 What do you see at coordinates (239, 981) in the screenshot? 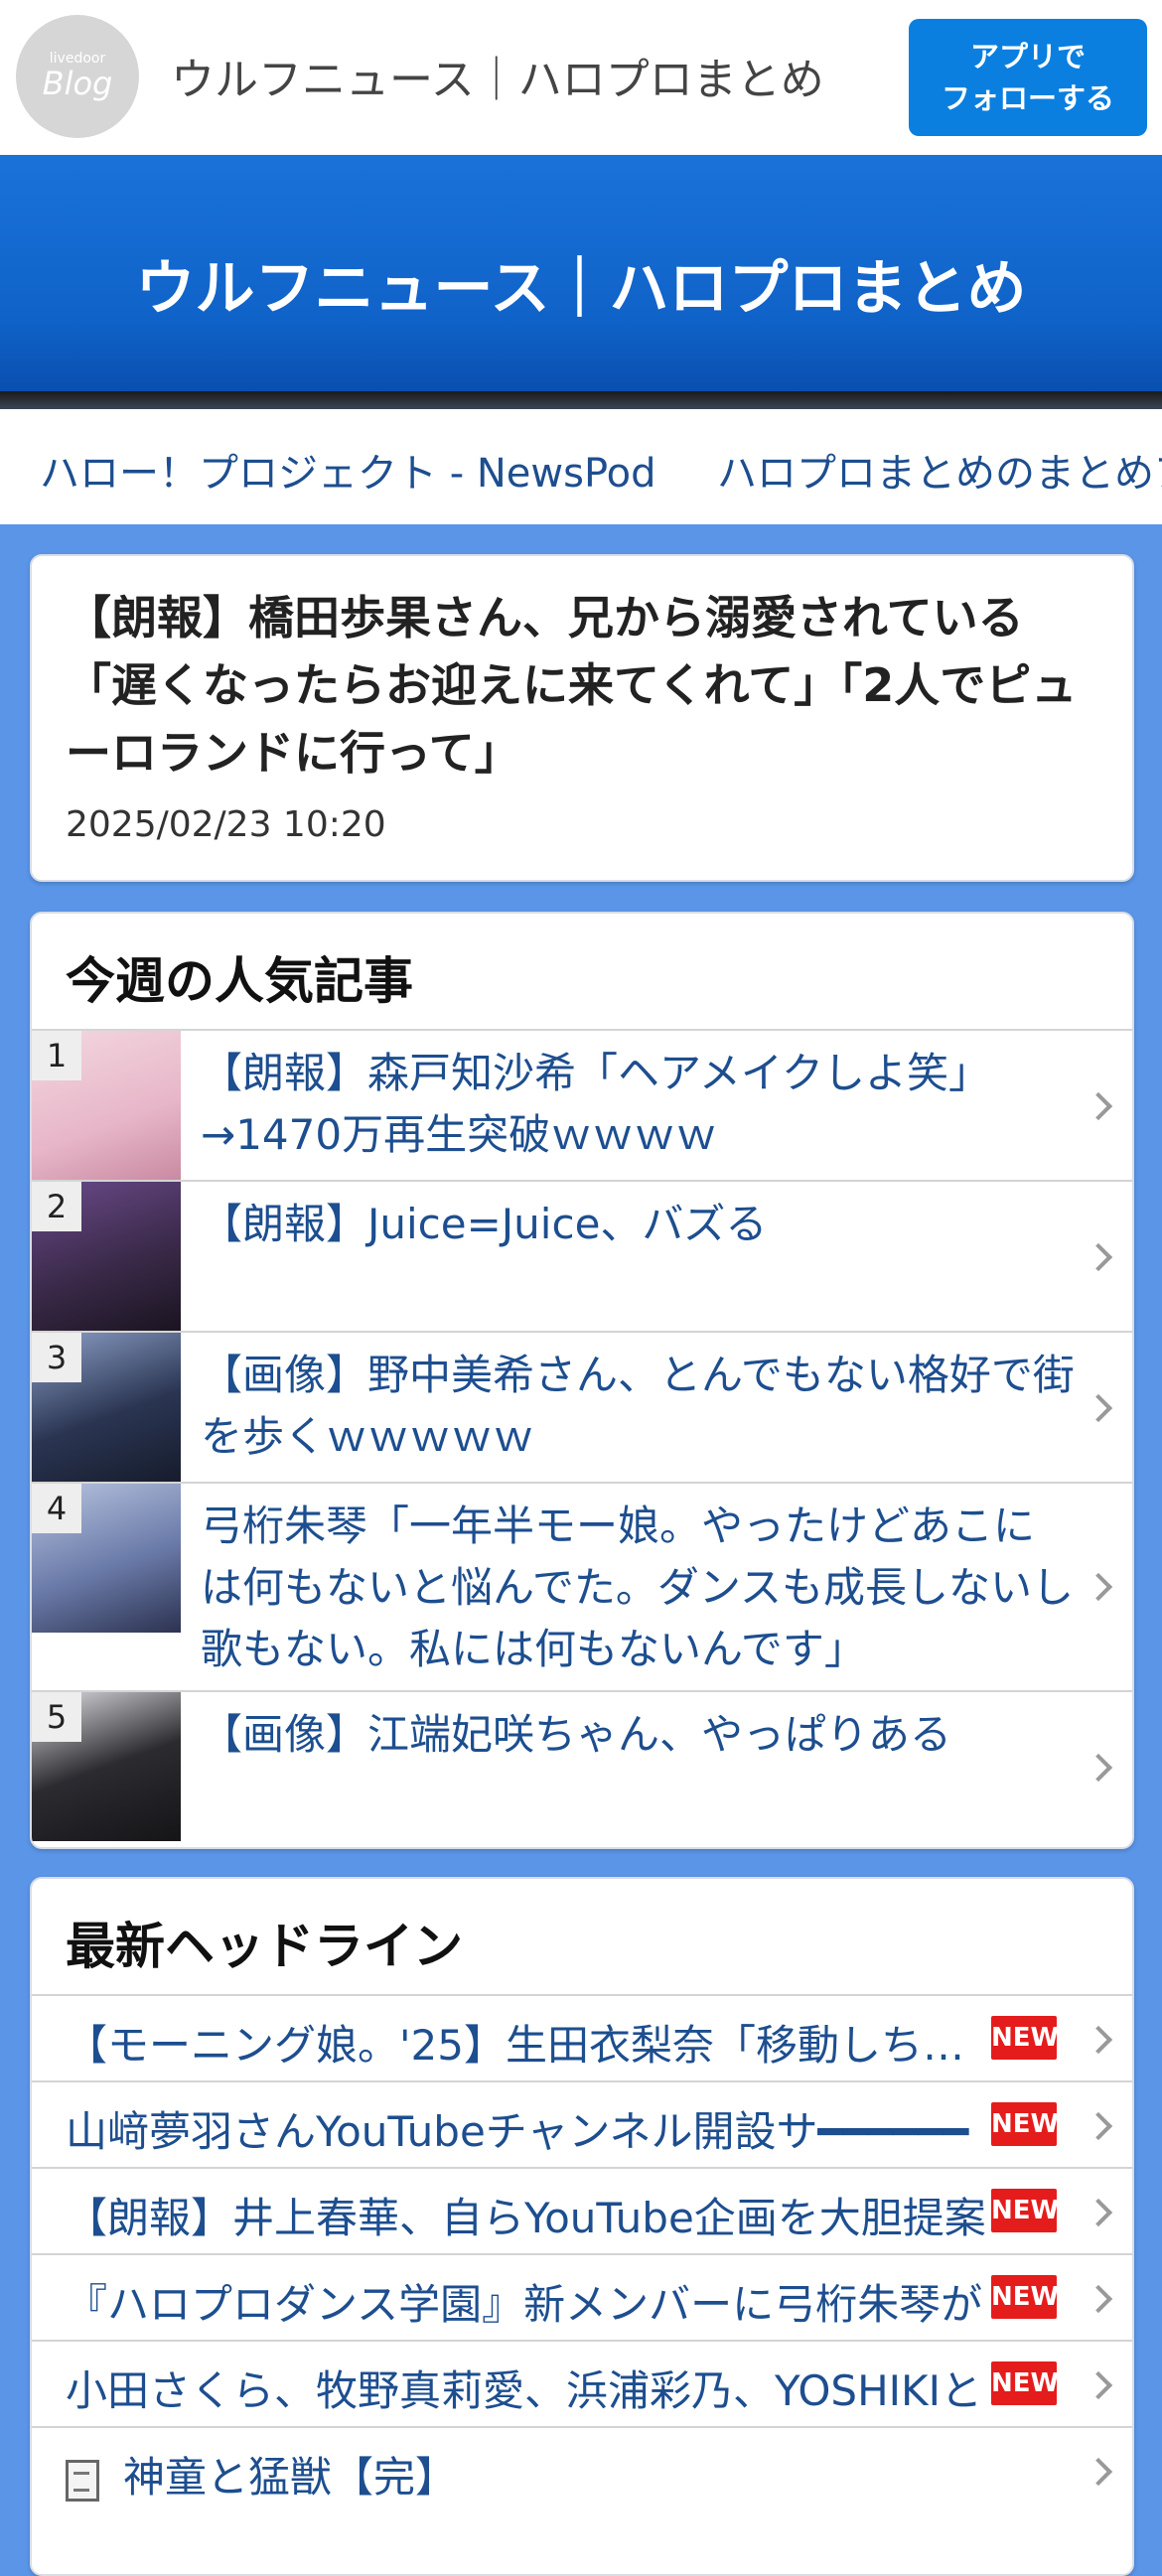
I see `popular-section-title: 今週の人気記事` at bounding box center [239, 981].